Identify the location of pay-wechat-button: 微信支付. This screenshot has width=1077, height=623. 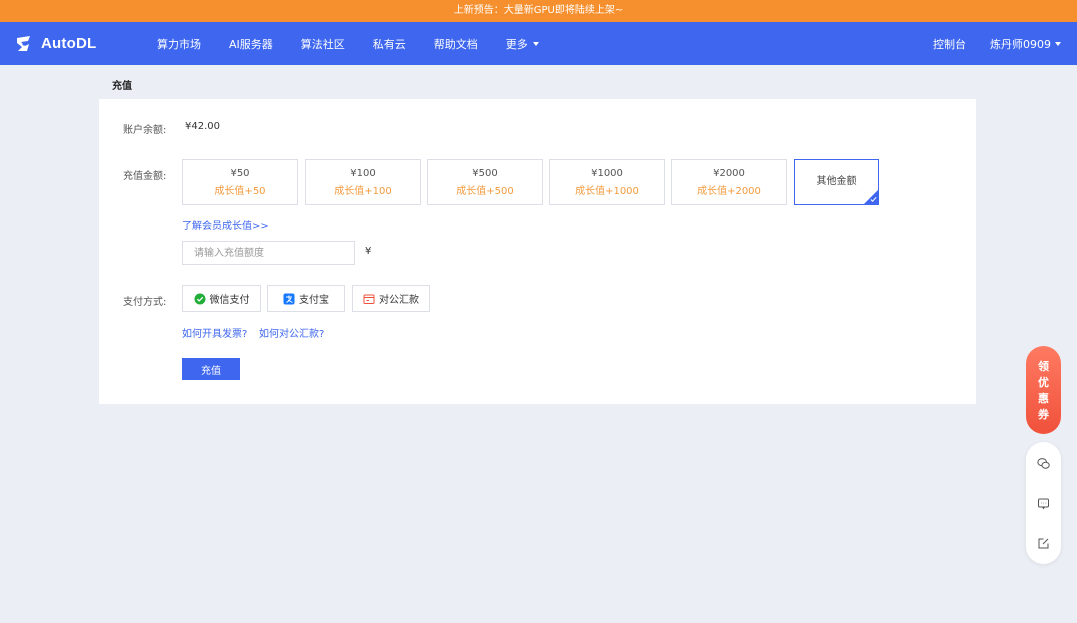
(221, 298).